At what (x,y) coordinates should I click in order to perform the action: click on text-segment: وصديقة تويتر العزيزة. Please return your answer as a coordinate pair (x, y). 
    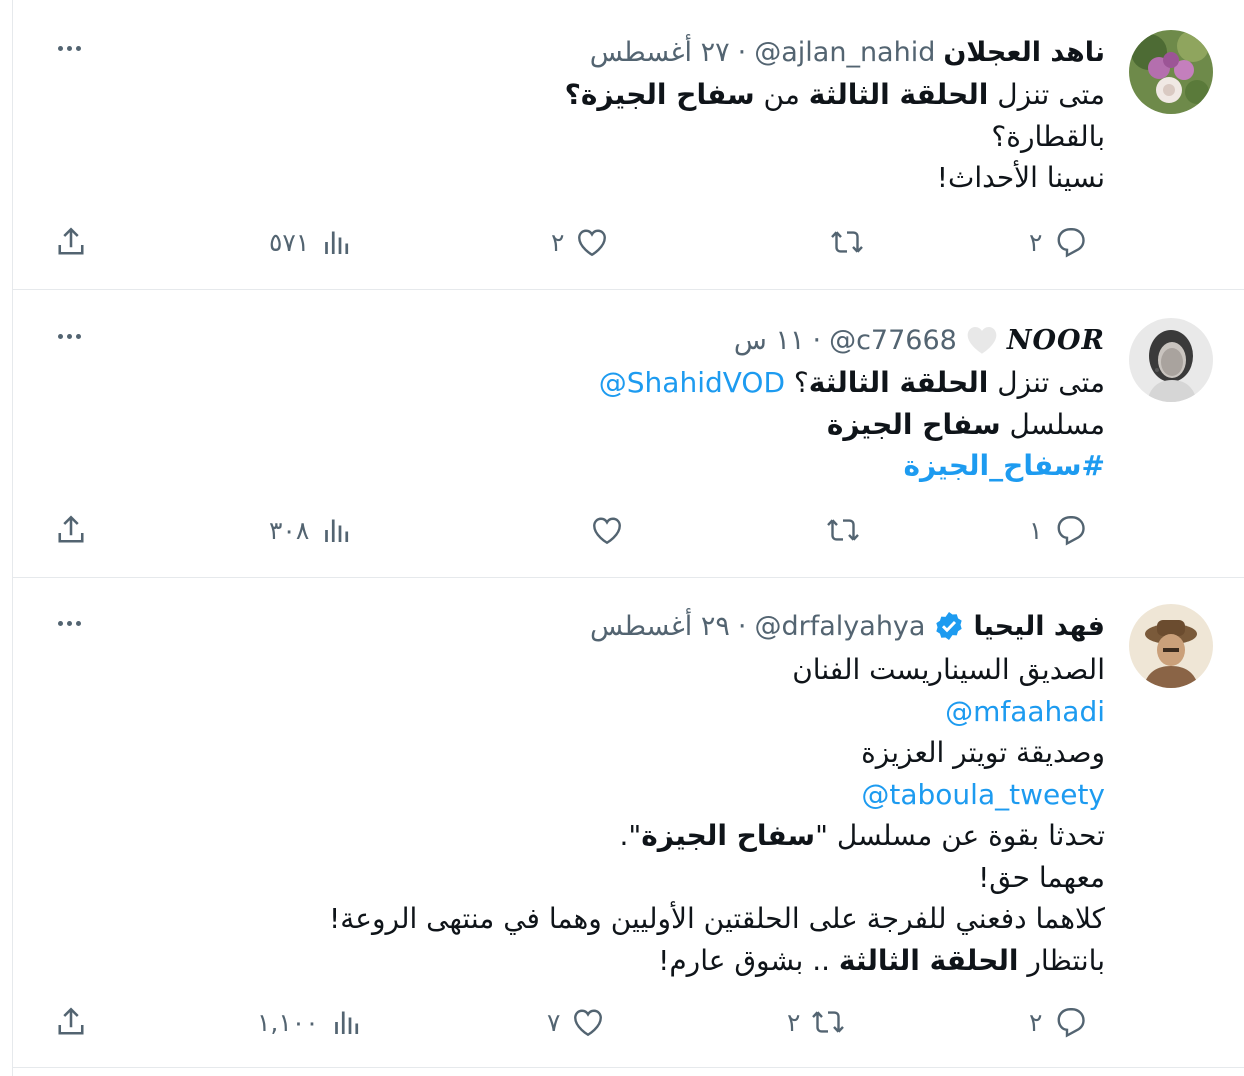
    Looking at the image, I should click on (983, 752).